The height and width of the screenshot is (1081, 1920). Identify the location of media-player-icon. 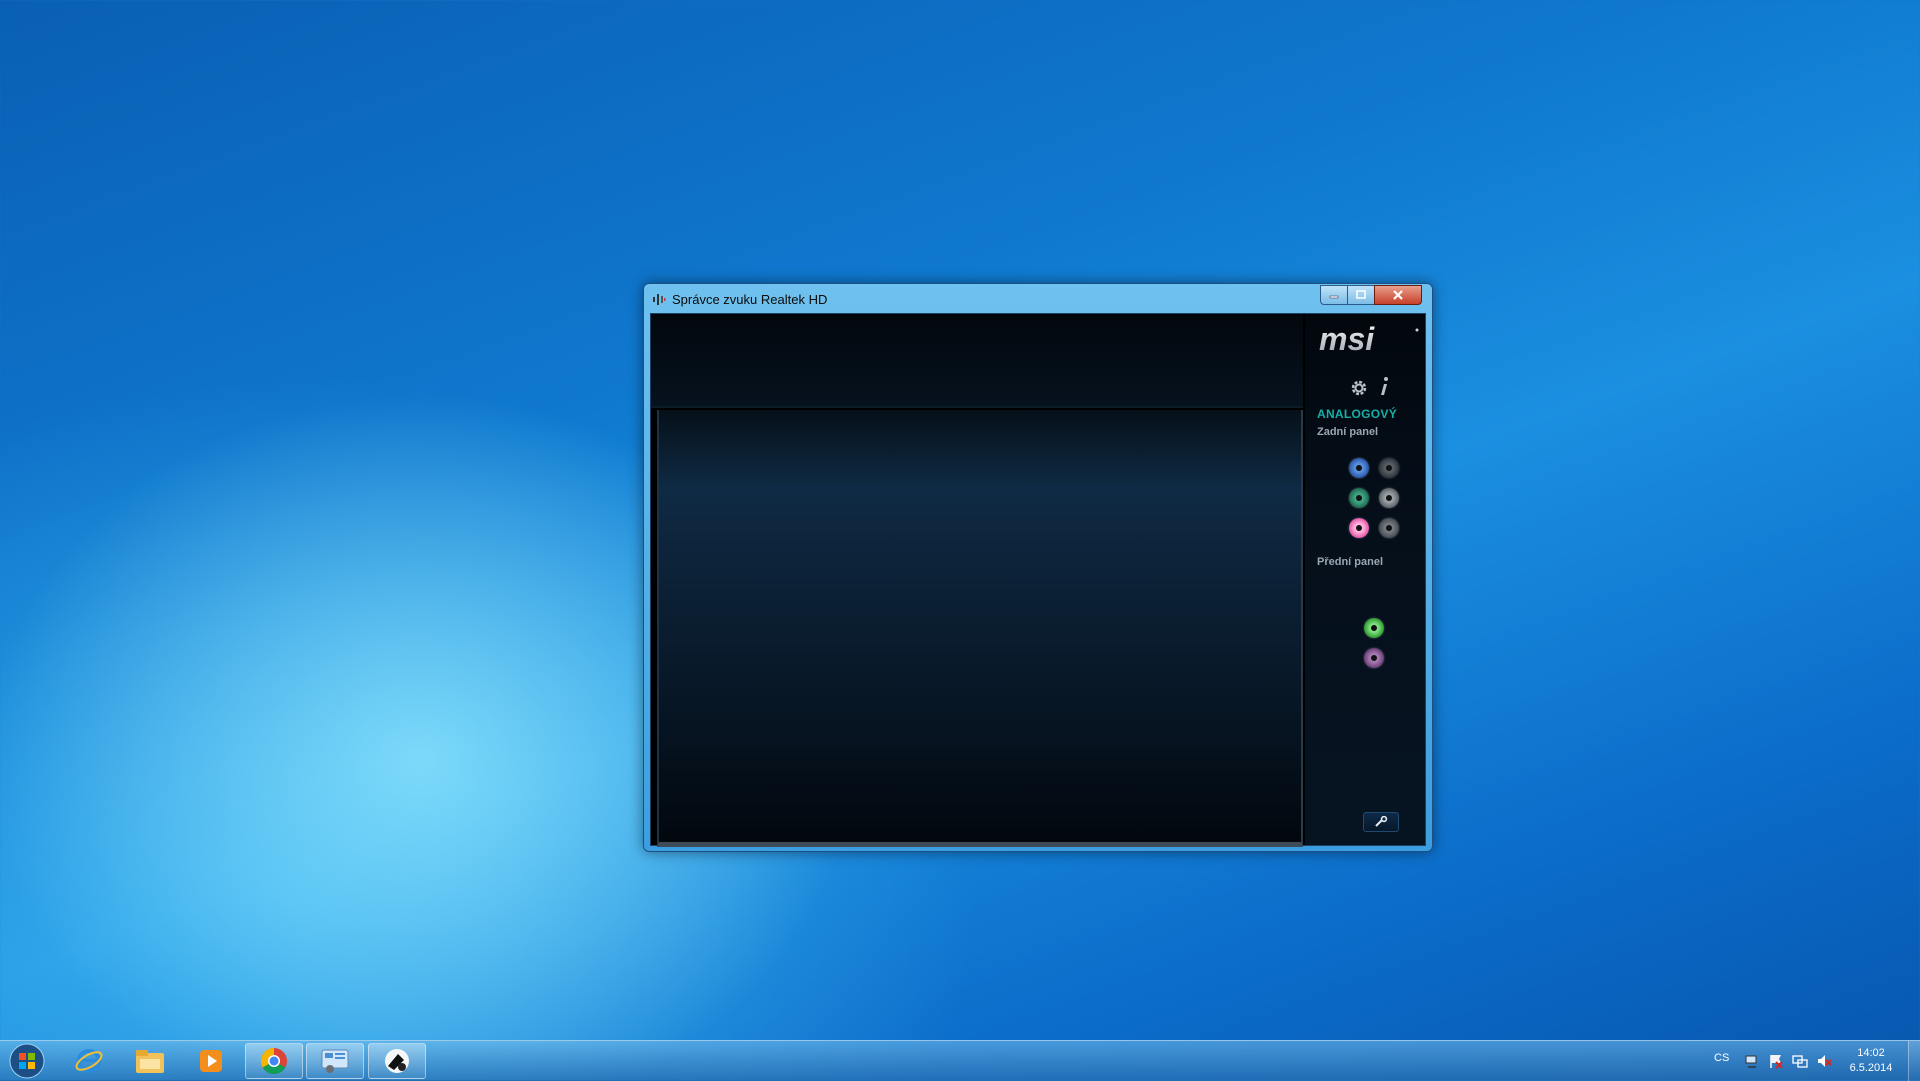
(211, 1061).